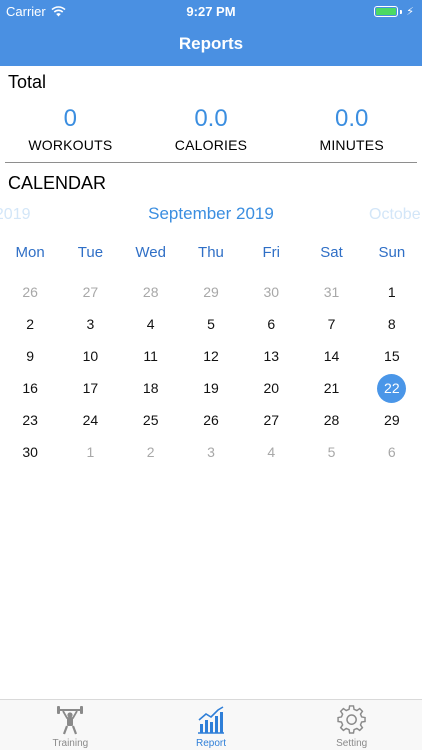 The image size is (422, 750). I want to click on navigation-header: Carrier 9:27 PM ⚡ Reports, so click(211, 33).